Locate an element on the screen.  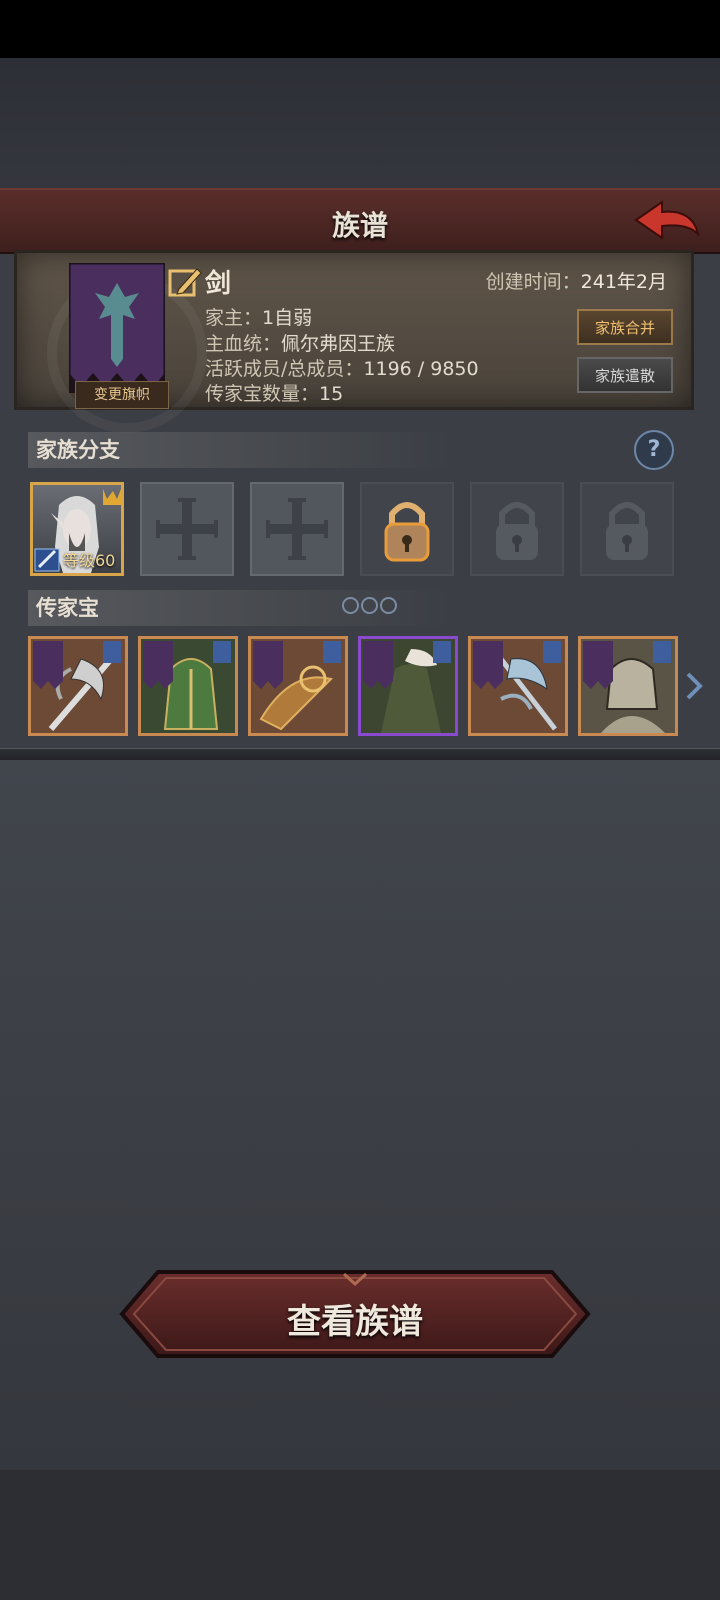
created-time: 创建时间：241年2月 is located at coordinates (576, 280).